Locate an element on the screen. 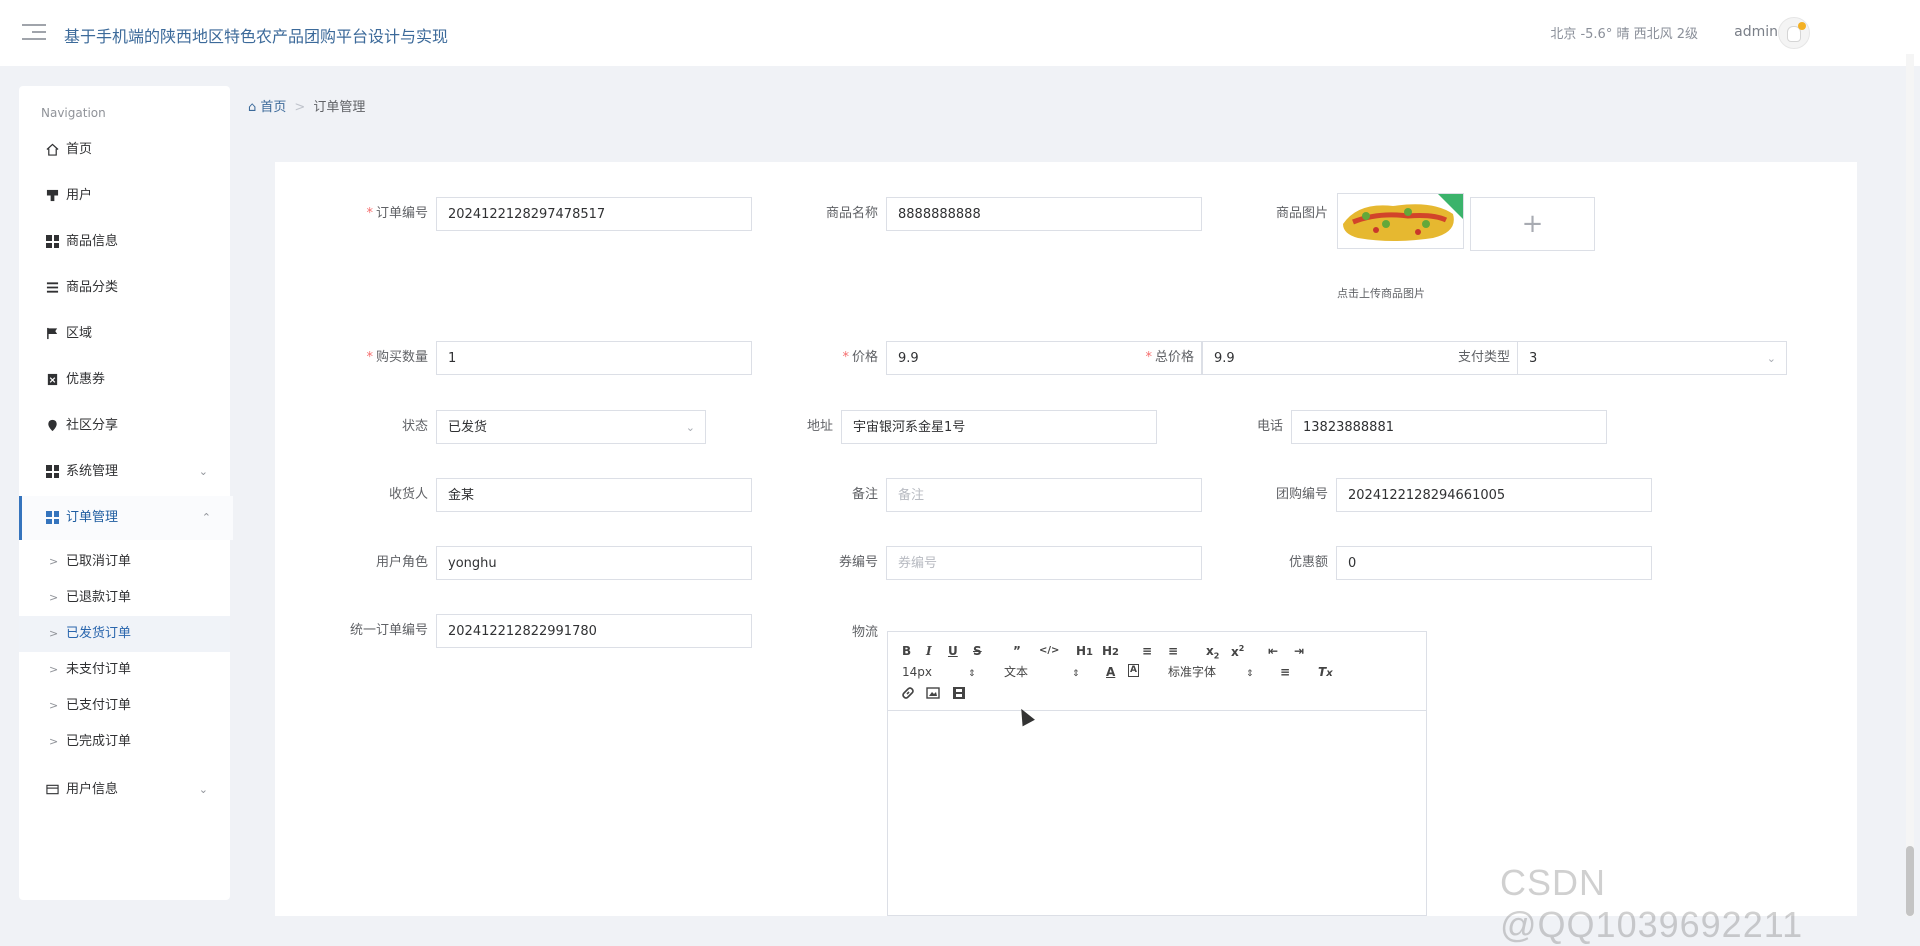 This screenshot has height=946, width=1920. coupon-no-input: 券编号 is located at coordinates (1044, 563).